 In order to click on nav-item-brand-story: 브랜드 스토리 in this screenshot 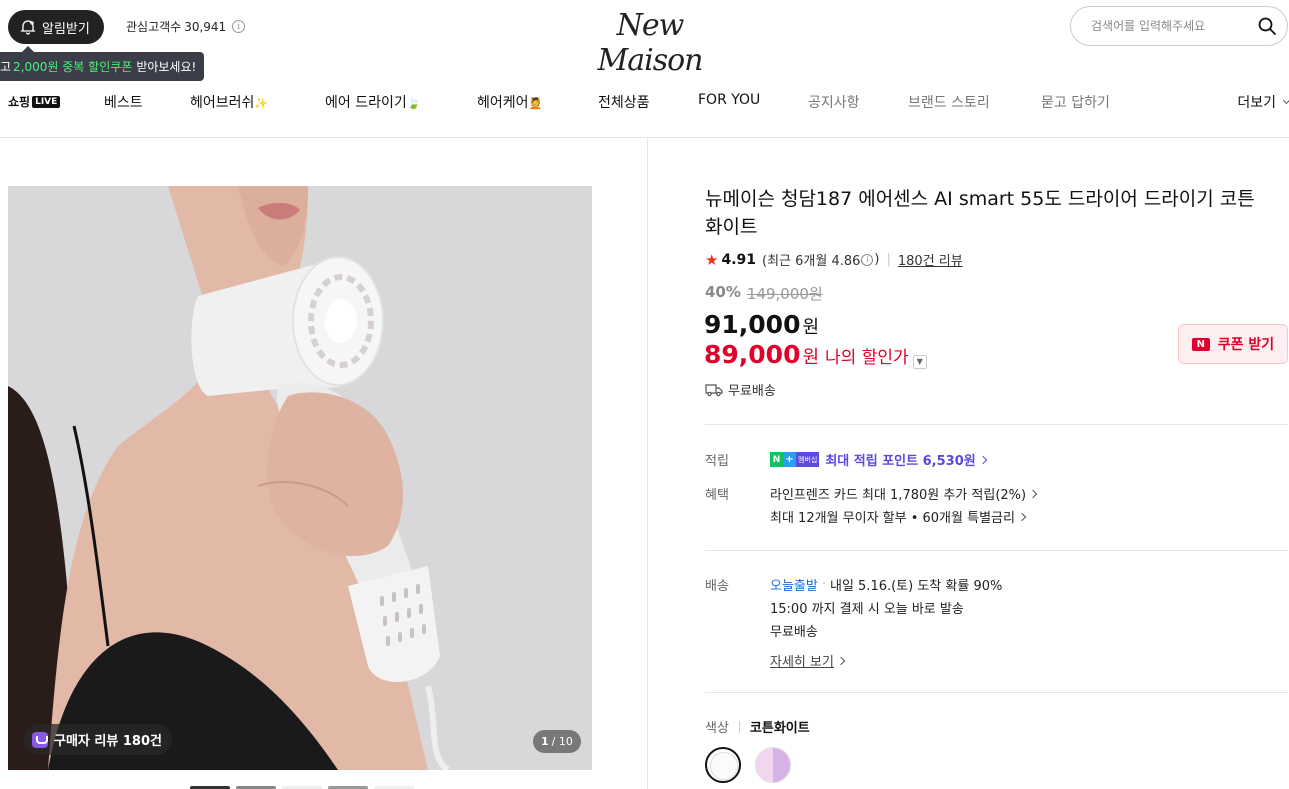, I will do `click(949, 102)`.